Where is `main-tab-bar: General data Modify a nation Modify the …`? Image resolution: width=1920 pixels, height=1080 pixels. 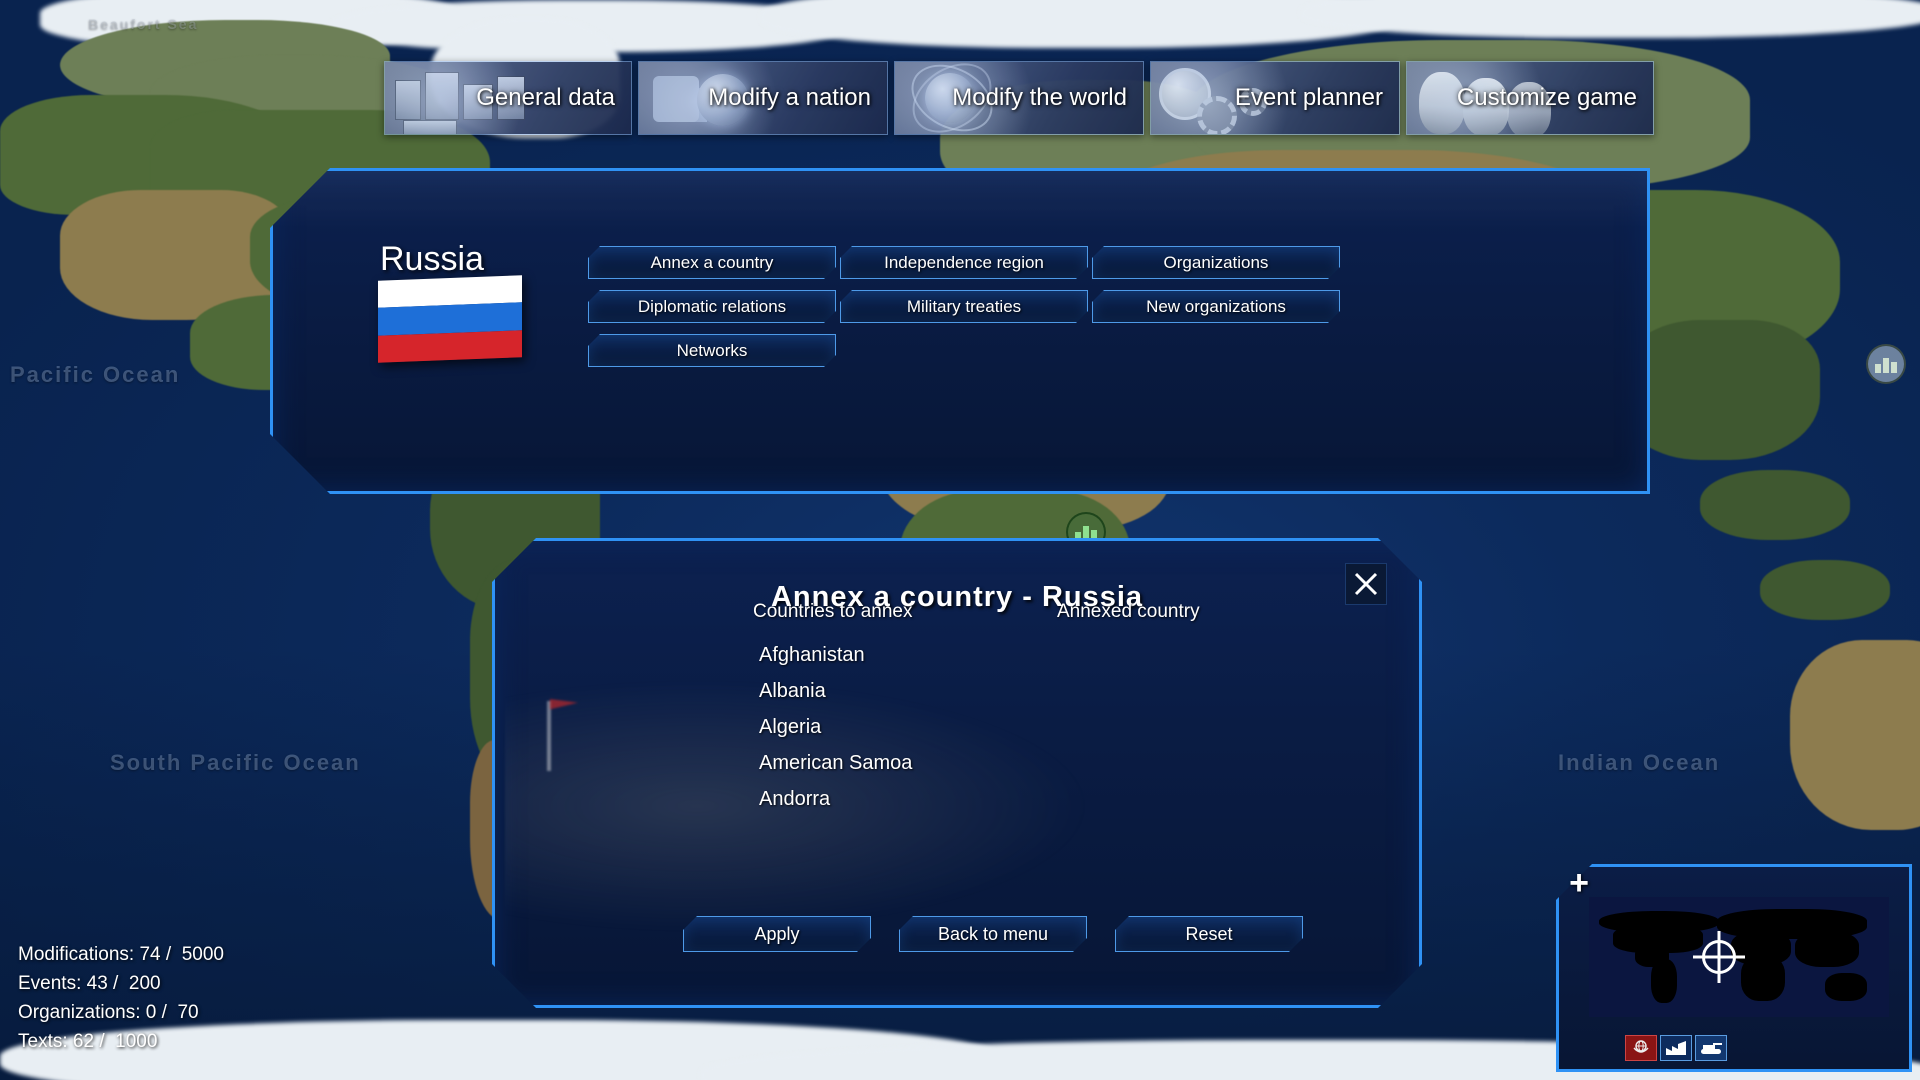 main-tab-bar: General data Modify a nation Modify the … is located at coordinates (1022, 98).